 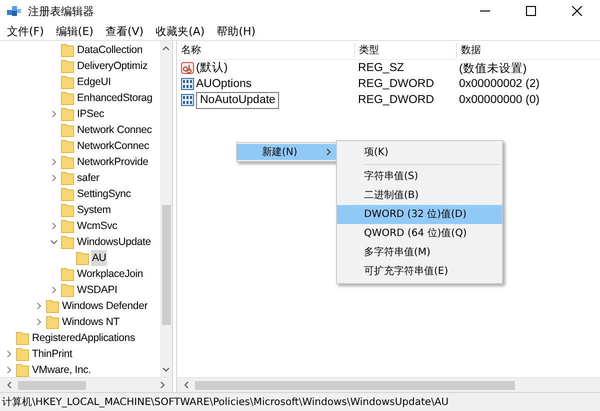 What do you see at coordinates (97, 226) in the screenshot?
I see `tree-item: WcmSvc` at bounding box center [97, 226].